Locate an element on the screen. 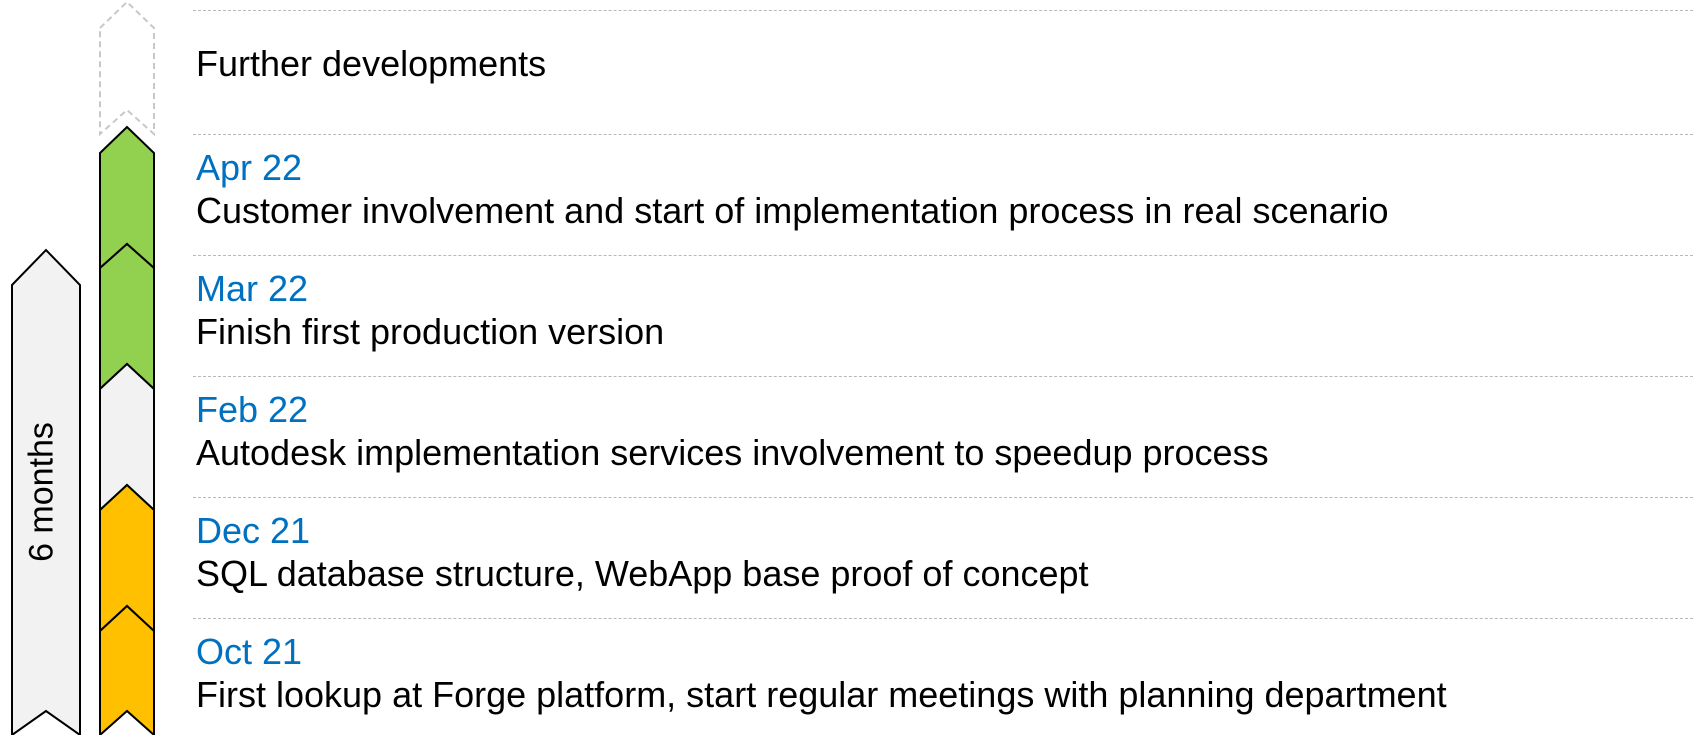 This screenshot has height=735, width=1693. entry-description: Further developments is located at coordinates (371, 63).